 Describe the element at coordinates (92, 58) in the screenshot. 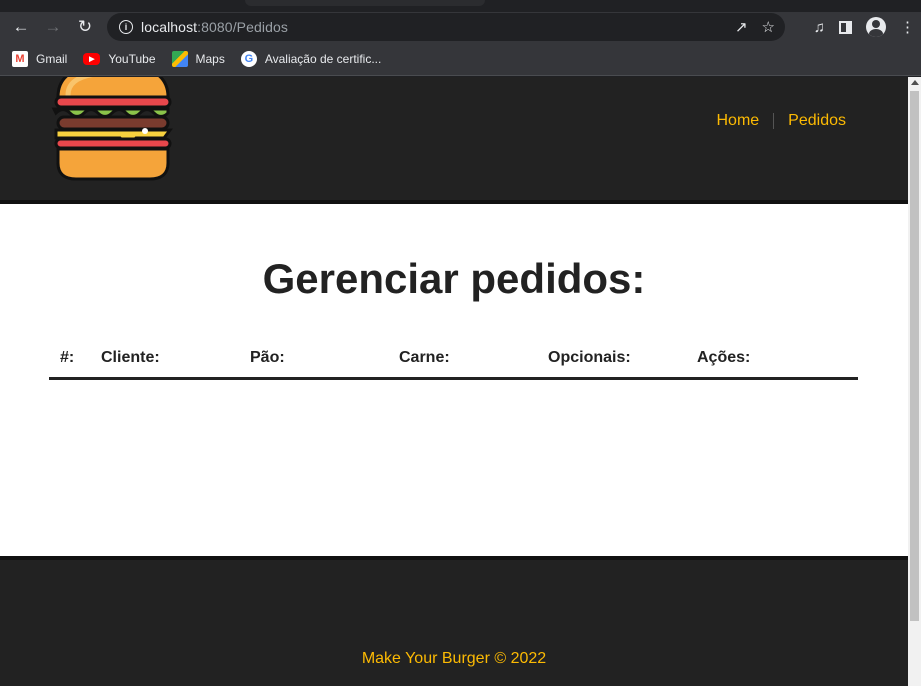

I see `youtube-icon: ▶` at that location.